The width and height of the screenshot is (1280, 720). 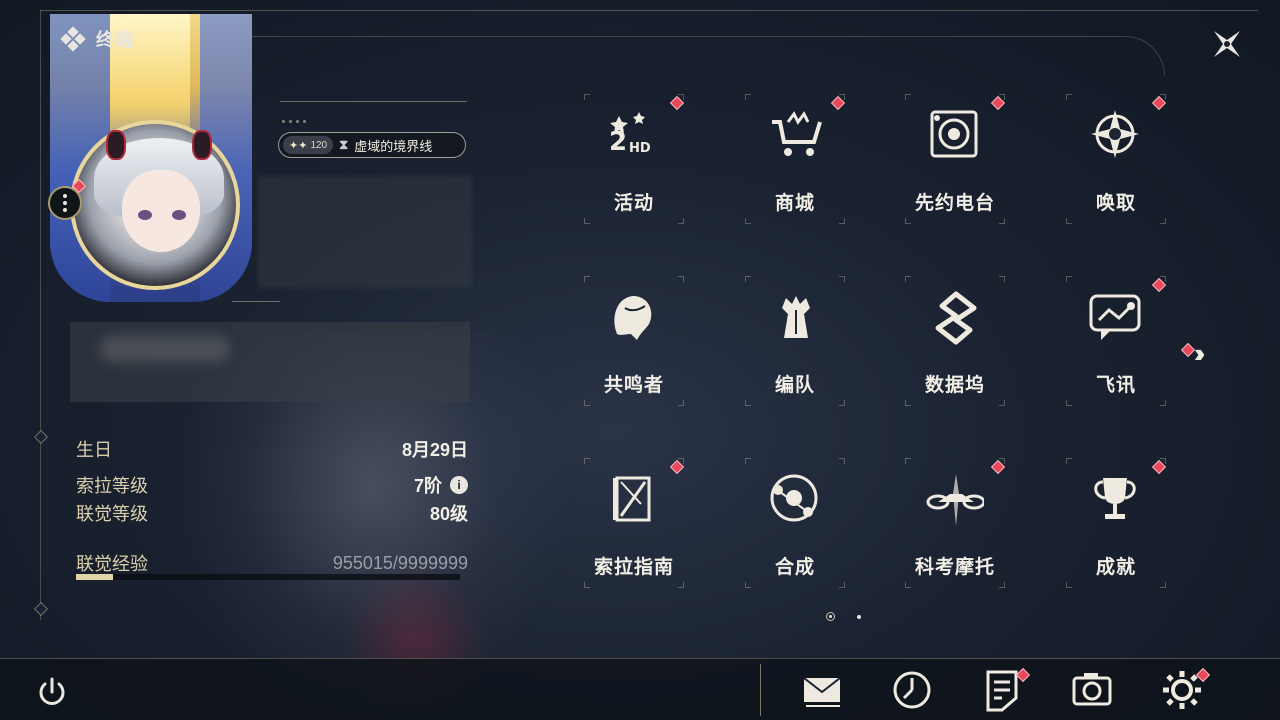 What do you see at coordinates (955, 341) in the screenshot?
I see `menu-item-data-dock: 数据坞` at bounding box center [955, 341].